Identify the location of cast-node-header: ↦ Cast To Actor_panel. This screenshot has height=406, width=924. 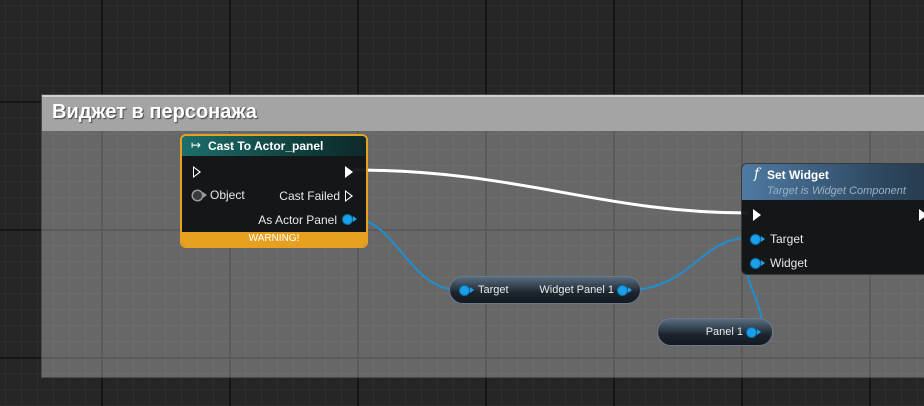
(274, 146).